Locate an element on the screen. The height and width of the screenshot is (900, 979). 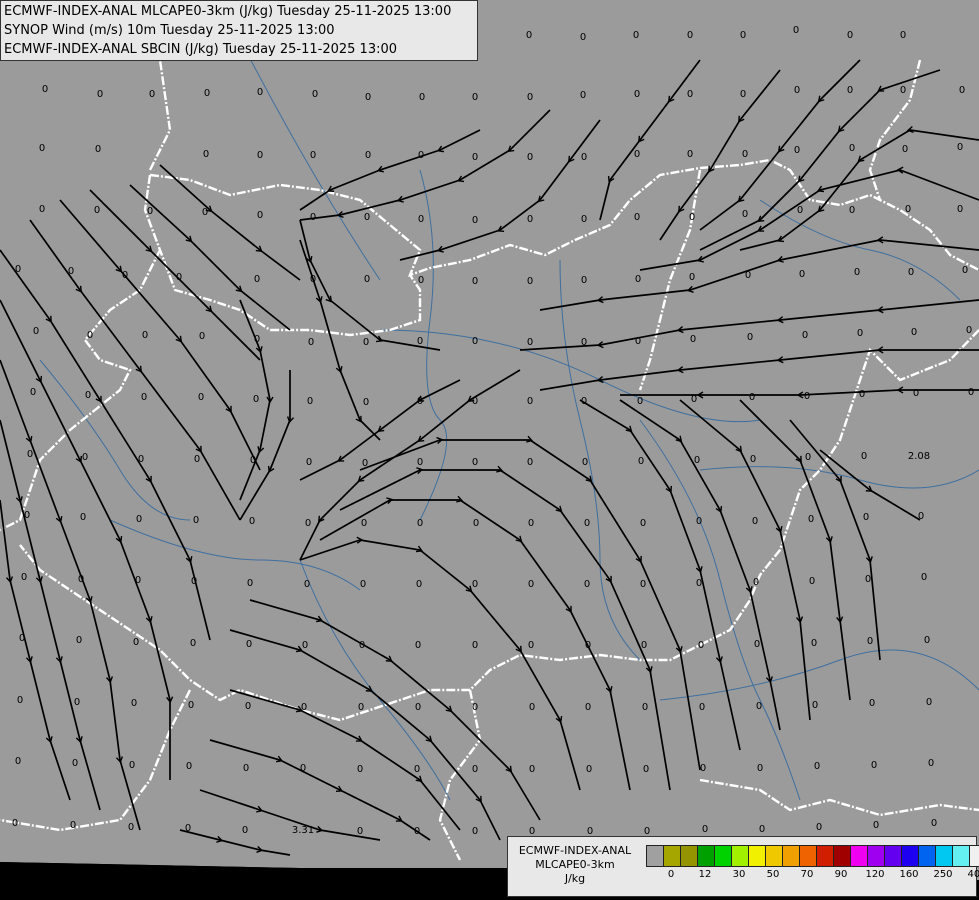
legend-tick-label: 12 is located at coordinates (705, 874).